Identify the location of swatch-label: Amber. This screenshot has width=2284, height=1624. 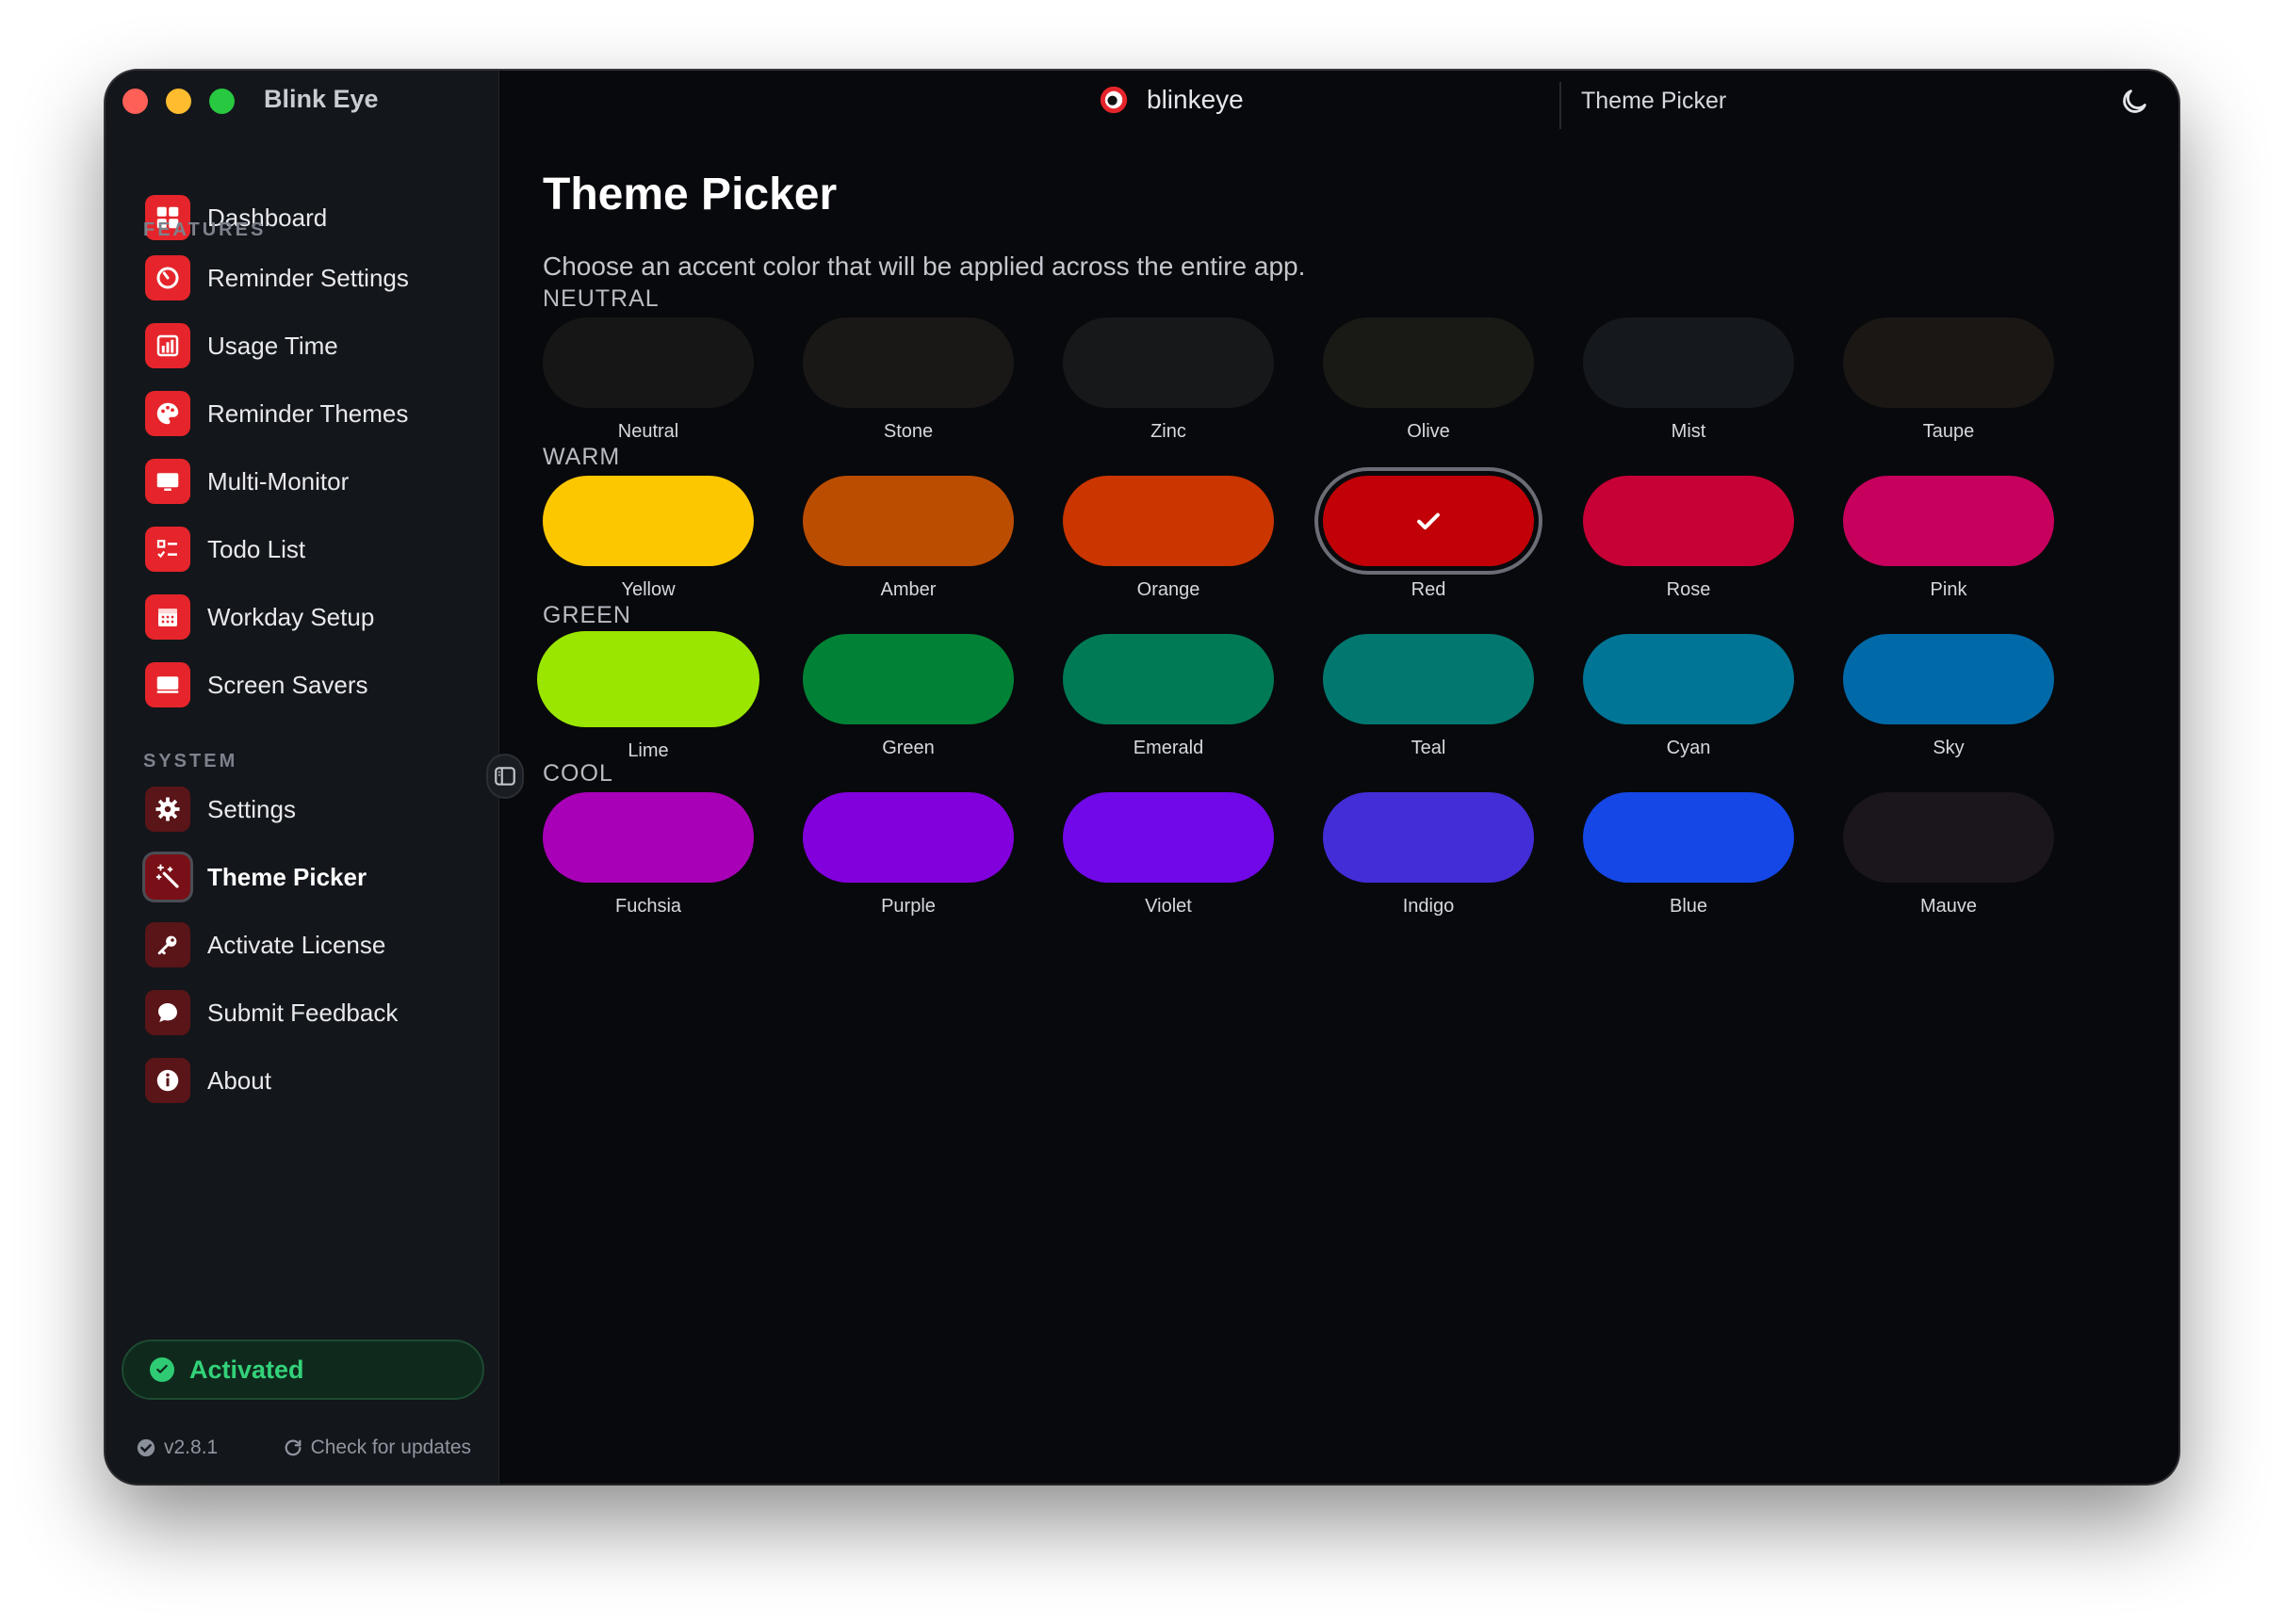
(909, 590).